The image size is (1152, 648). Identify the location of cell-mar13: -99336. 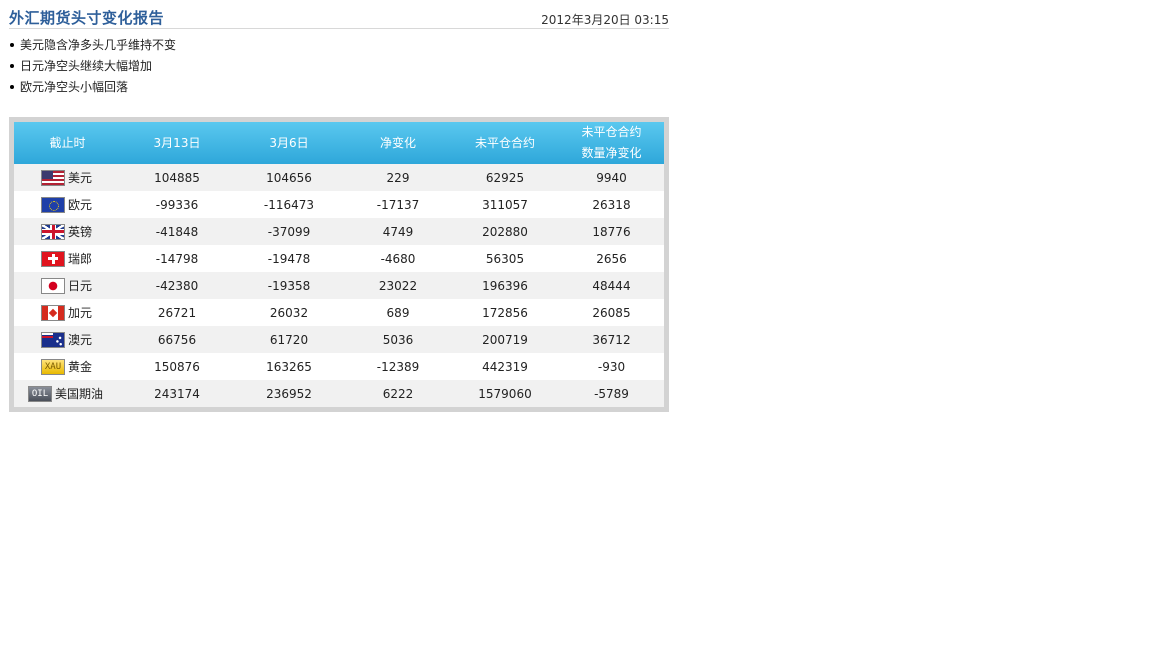
(177, 204).